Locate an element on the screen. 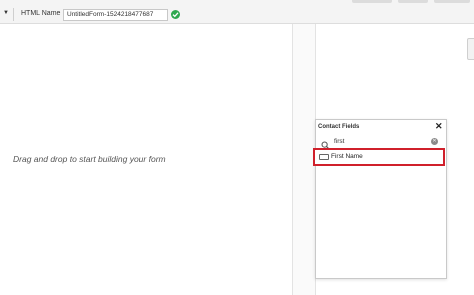  form-toolbar: ▼ HTML Name UntitledForm-1524218477687 is located at coordinates (237, 15).